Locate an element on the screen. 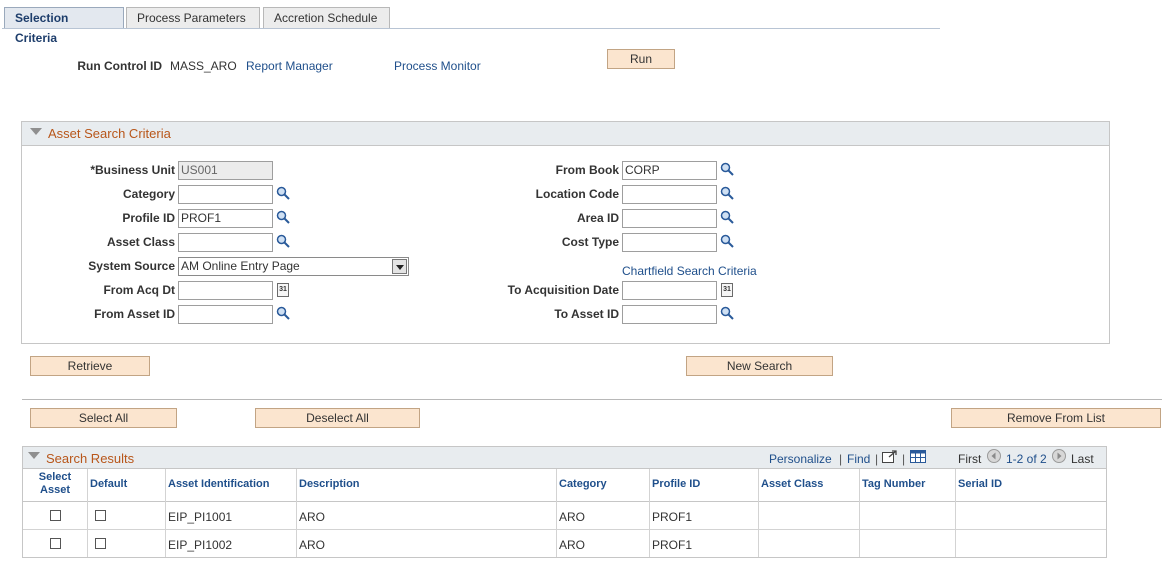 The image size is (1162, 562). from-book-input: CORP is located at coordinates (669, 170).